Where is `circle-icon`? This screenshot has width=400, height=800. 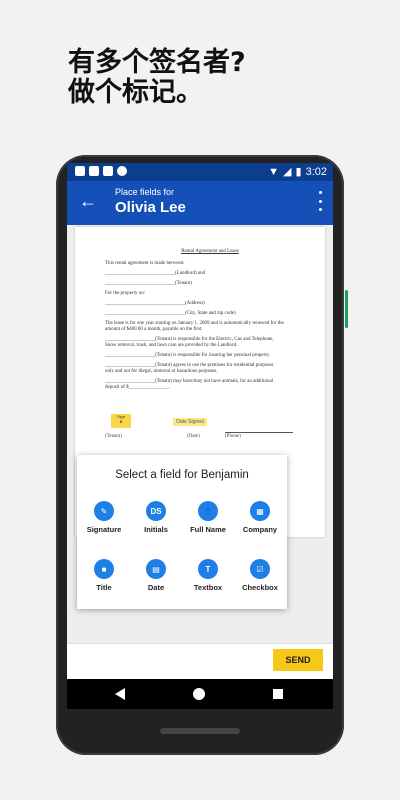 circle-icon is located at coordinates (122, 171).